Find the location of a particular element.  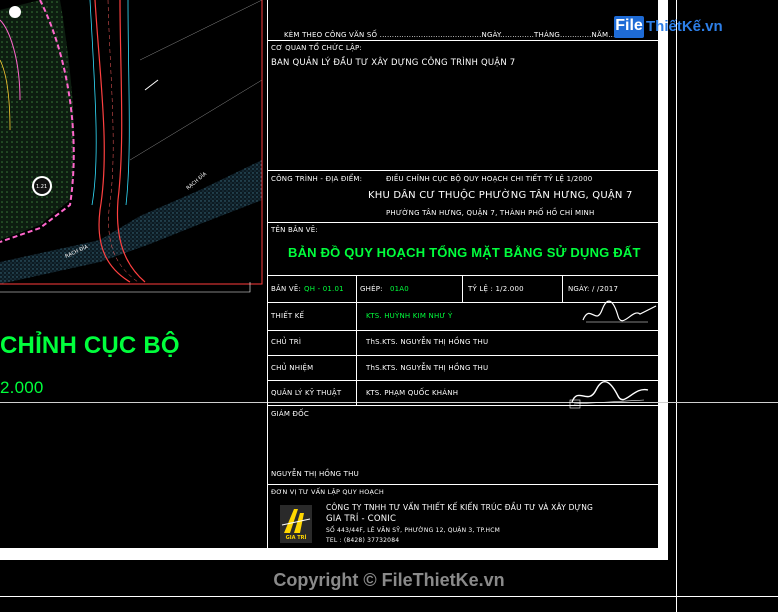

company-phone: TEL : (8428) 37732084 is located at coordinates (363, 540).